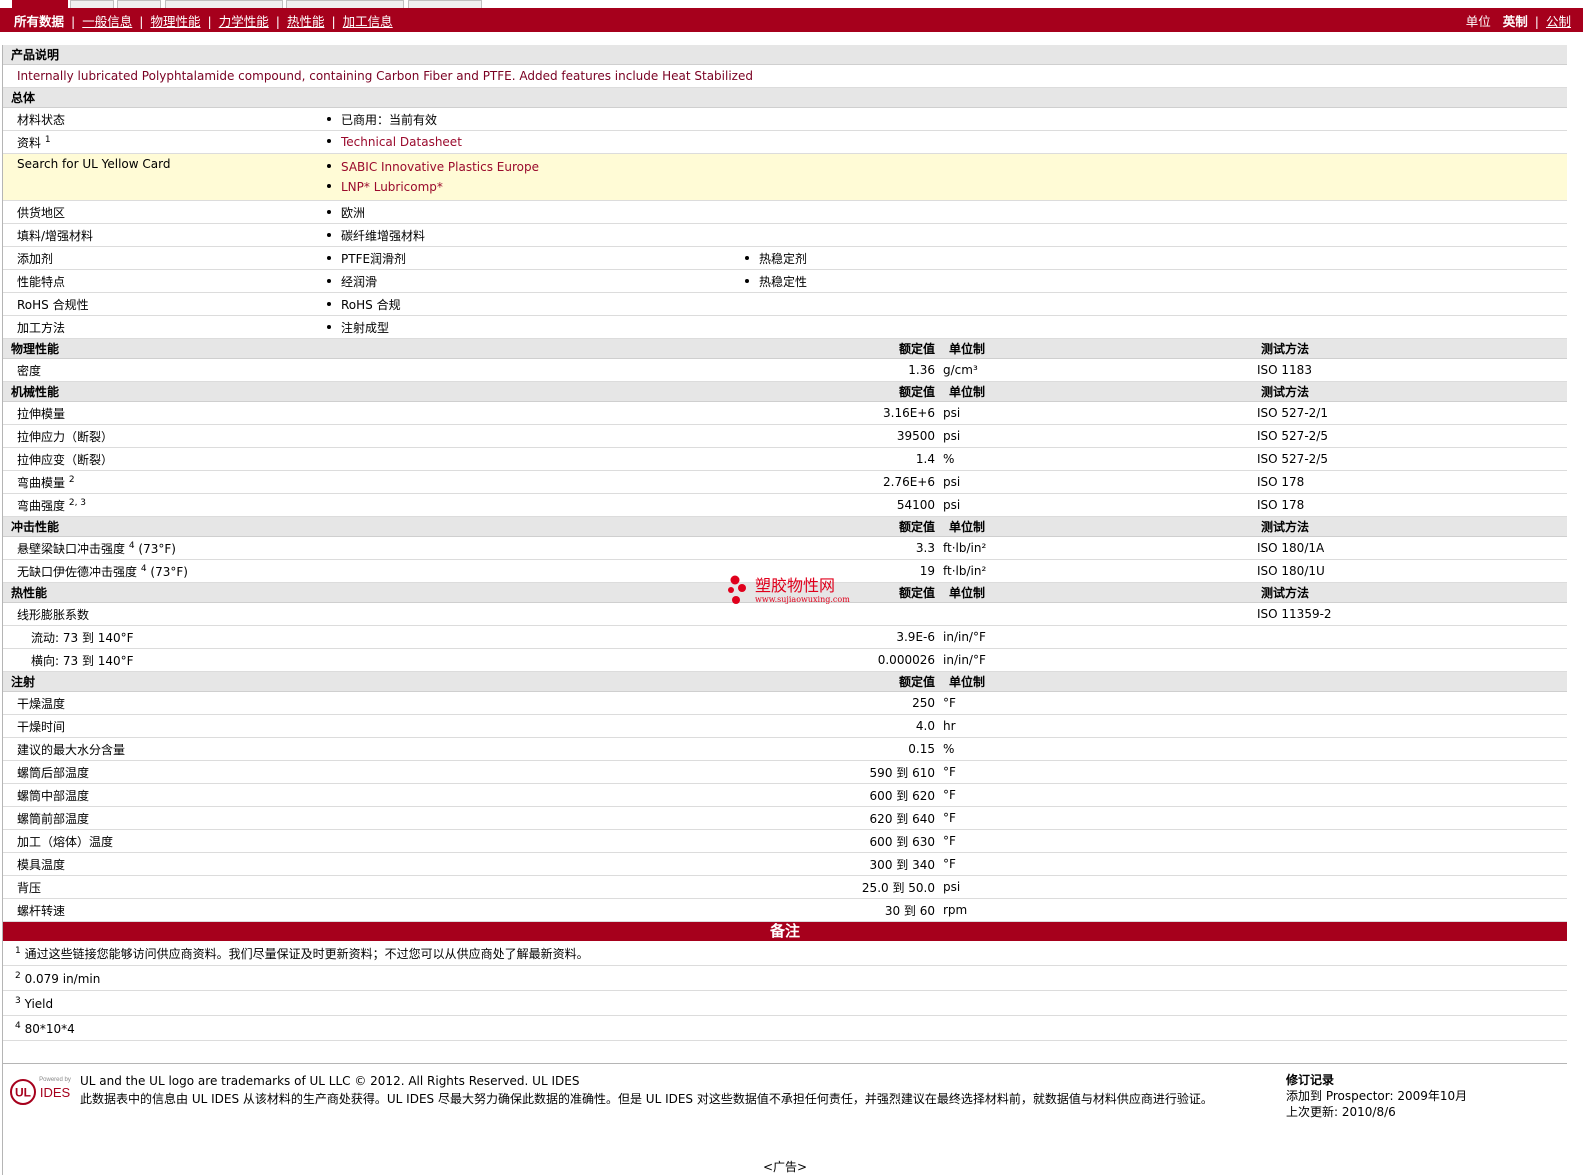 Image resolution: width=1583 pixels, height=1175 pixels. I want to click on features-value-1: 经润滑, so click(359, 281).